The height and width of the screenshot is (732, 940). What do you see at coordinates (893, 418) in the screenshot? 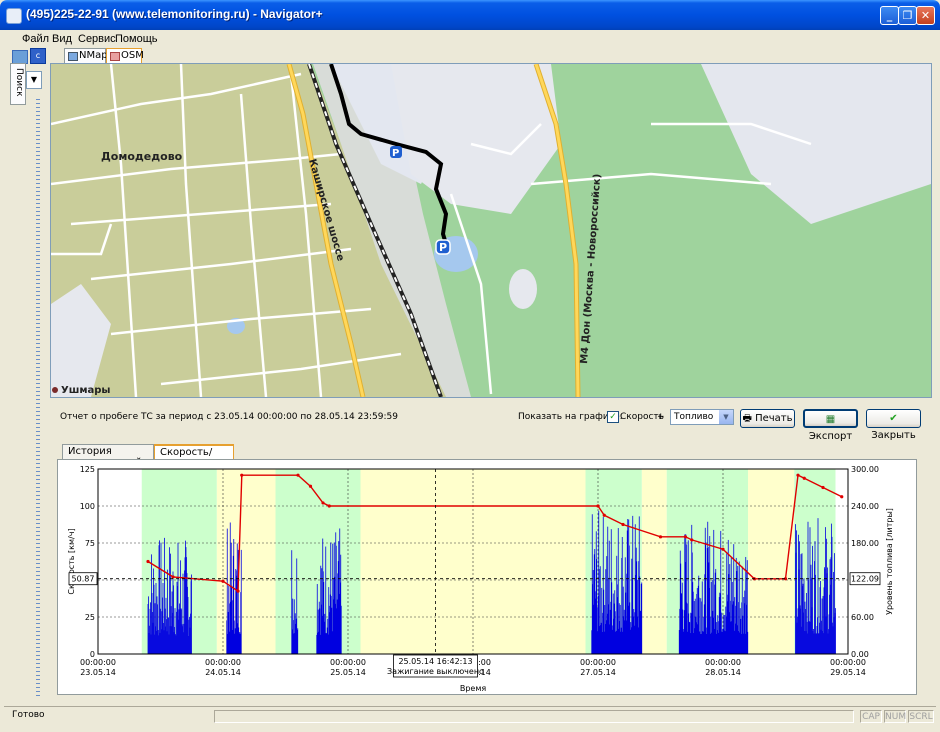
I see `check-icon: ✔` at bounding box center [893, 418].